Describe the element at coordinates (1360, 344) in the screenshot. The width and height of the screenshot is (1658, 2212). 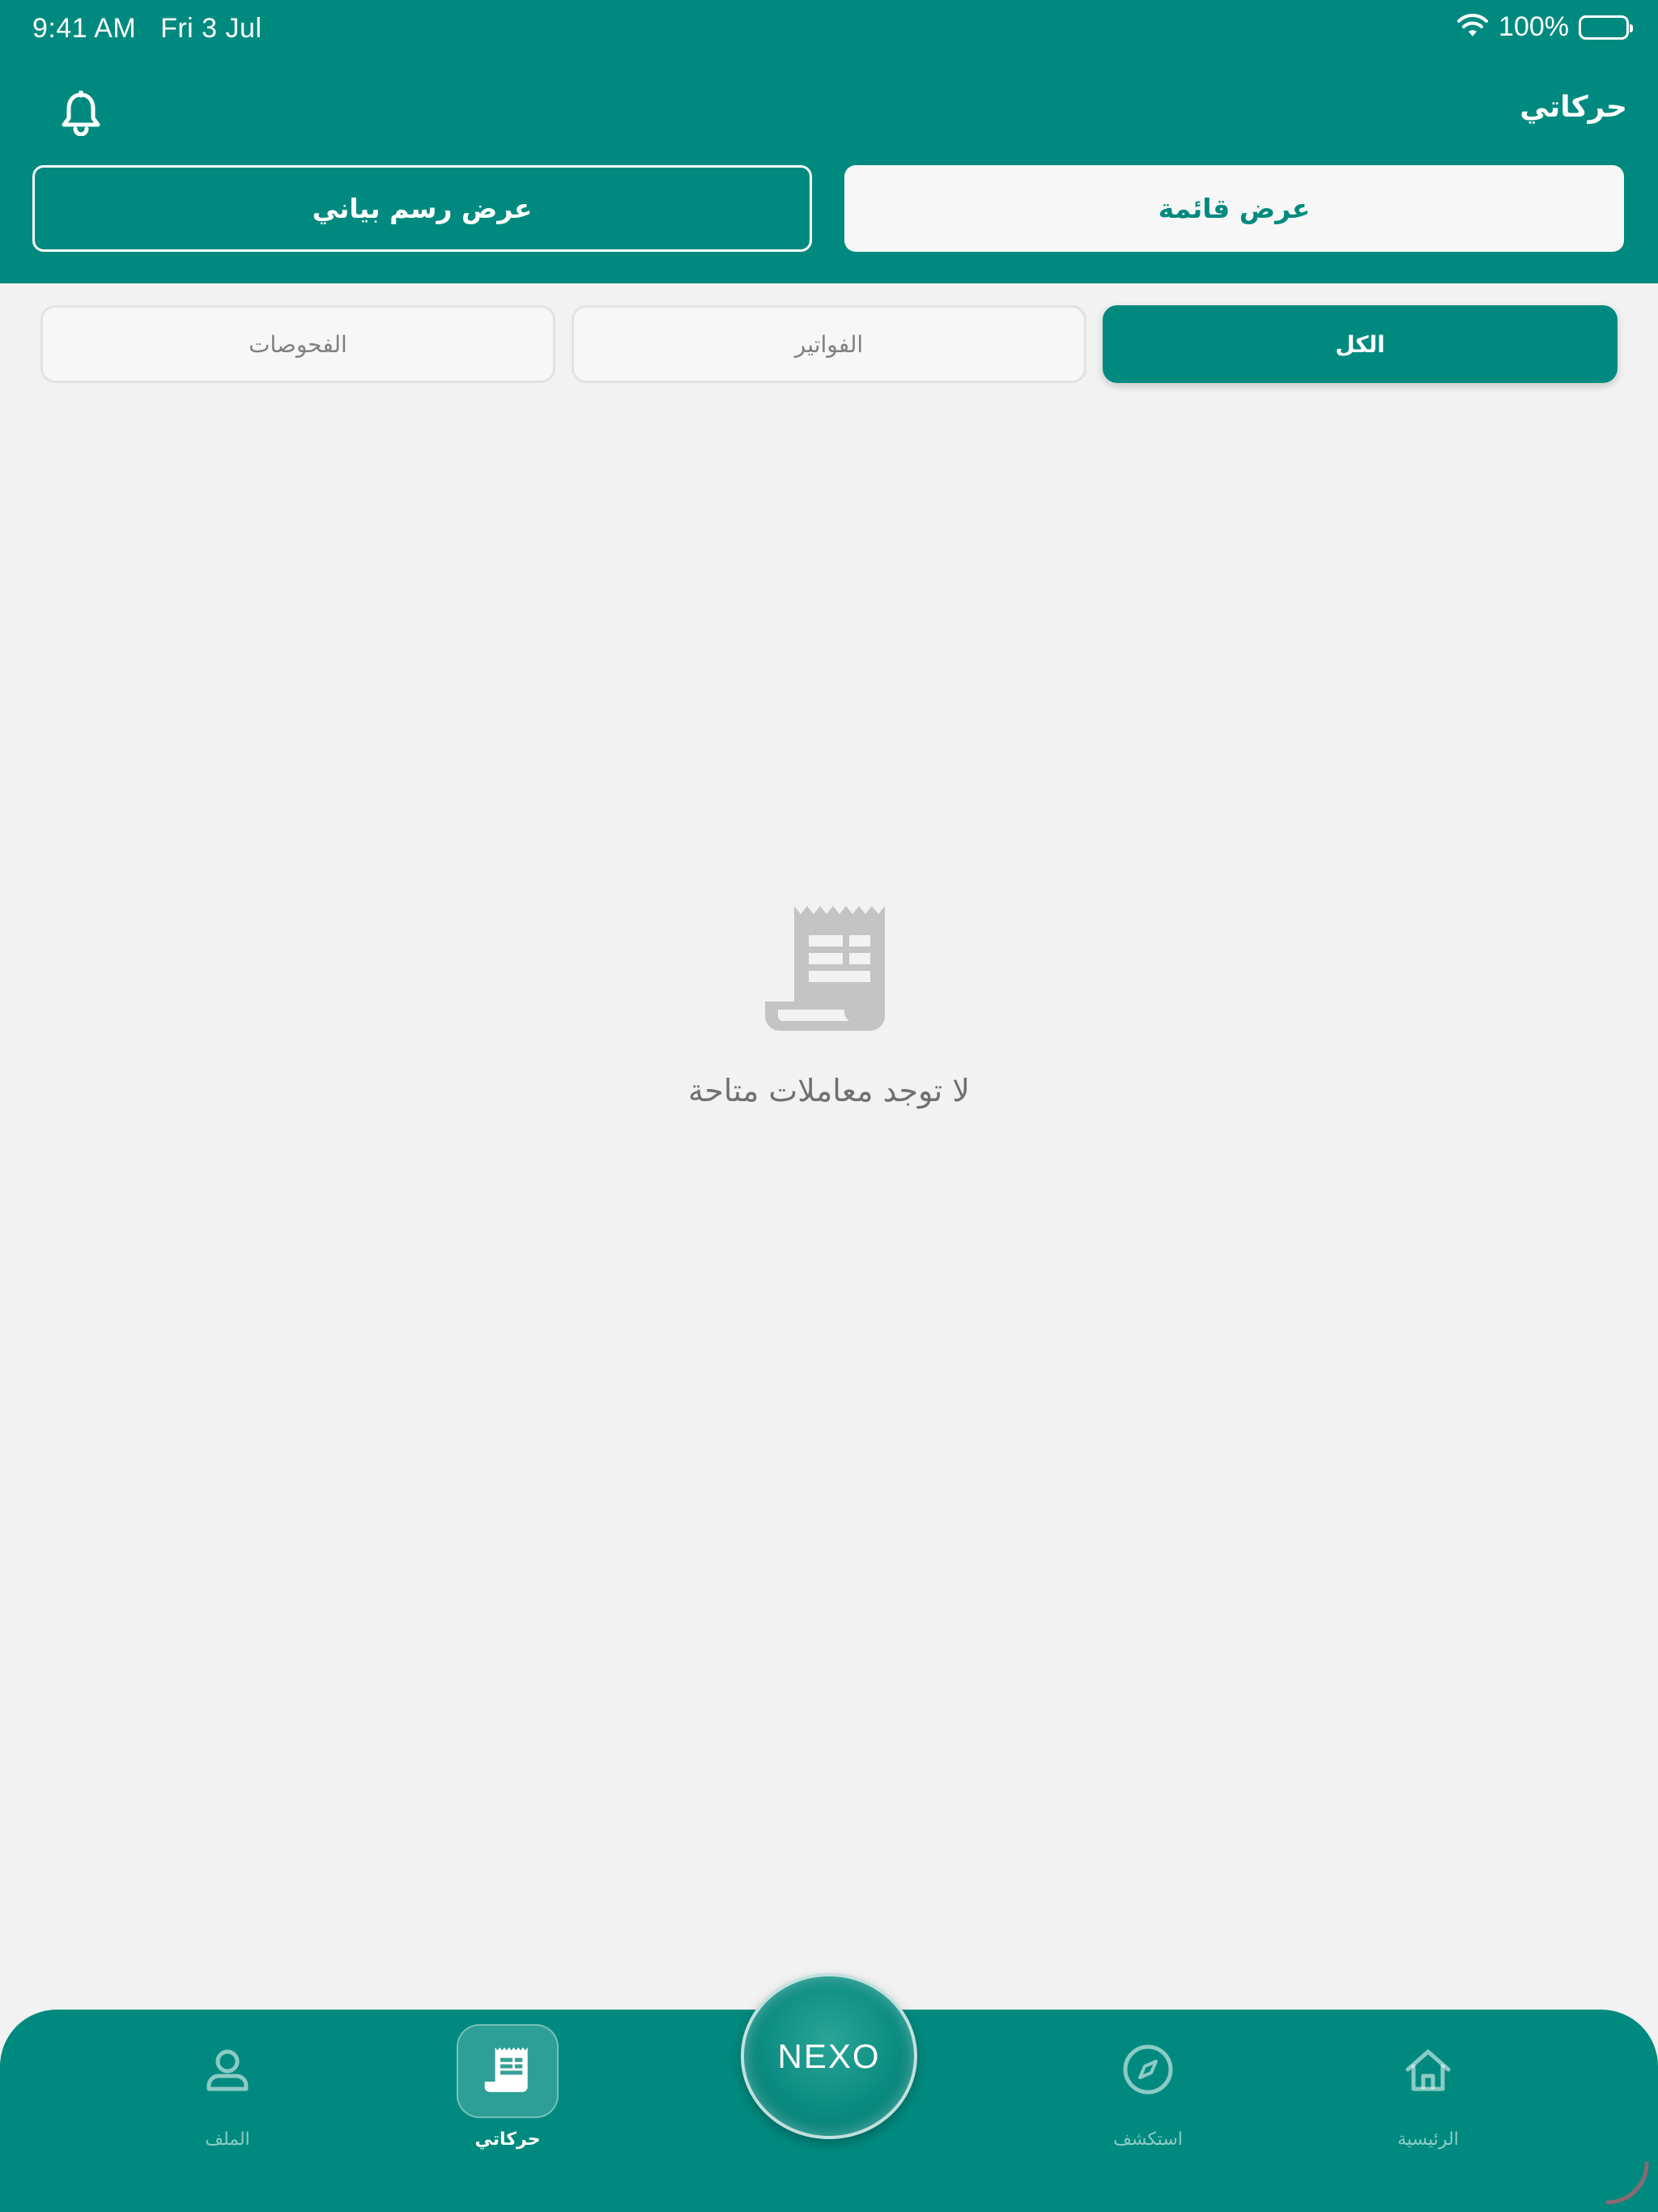
I see `filter-tab-all: الكل` at that location.